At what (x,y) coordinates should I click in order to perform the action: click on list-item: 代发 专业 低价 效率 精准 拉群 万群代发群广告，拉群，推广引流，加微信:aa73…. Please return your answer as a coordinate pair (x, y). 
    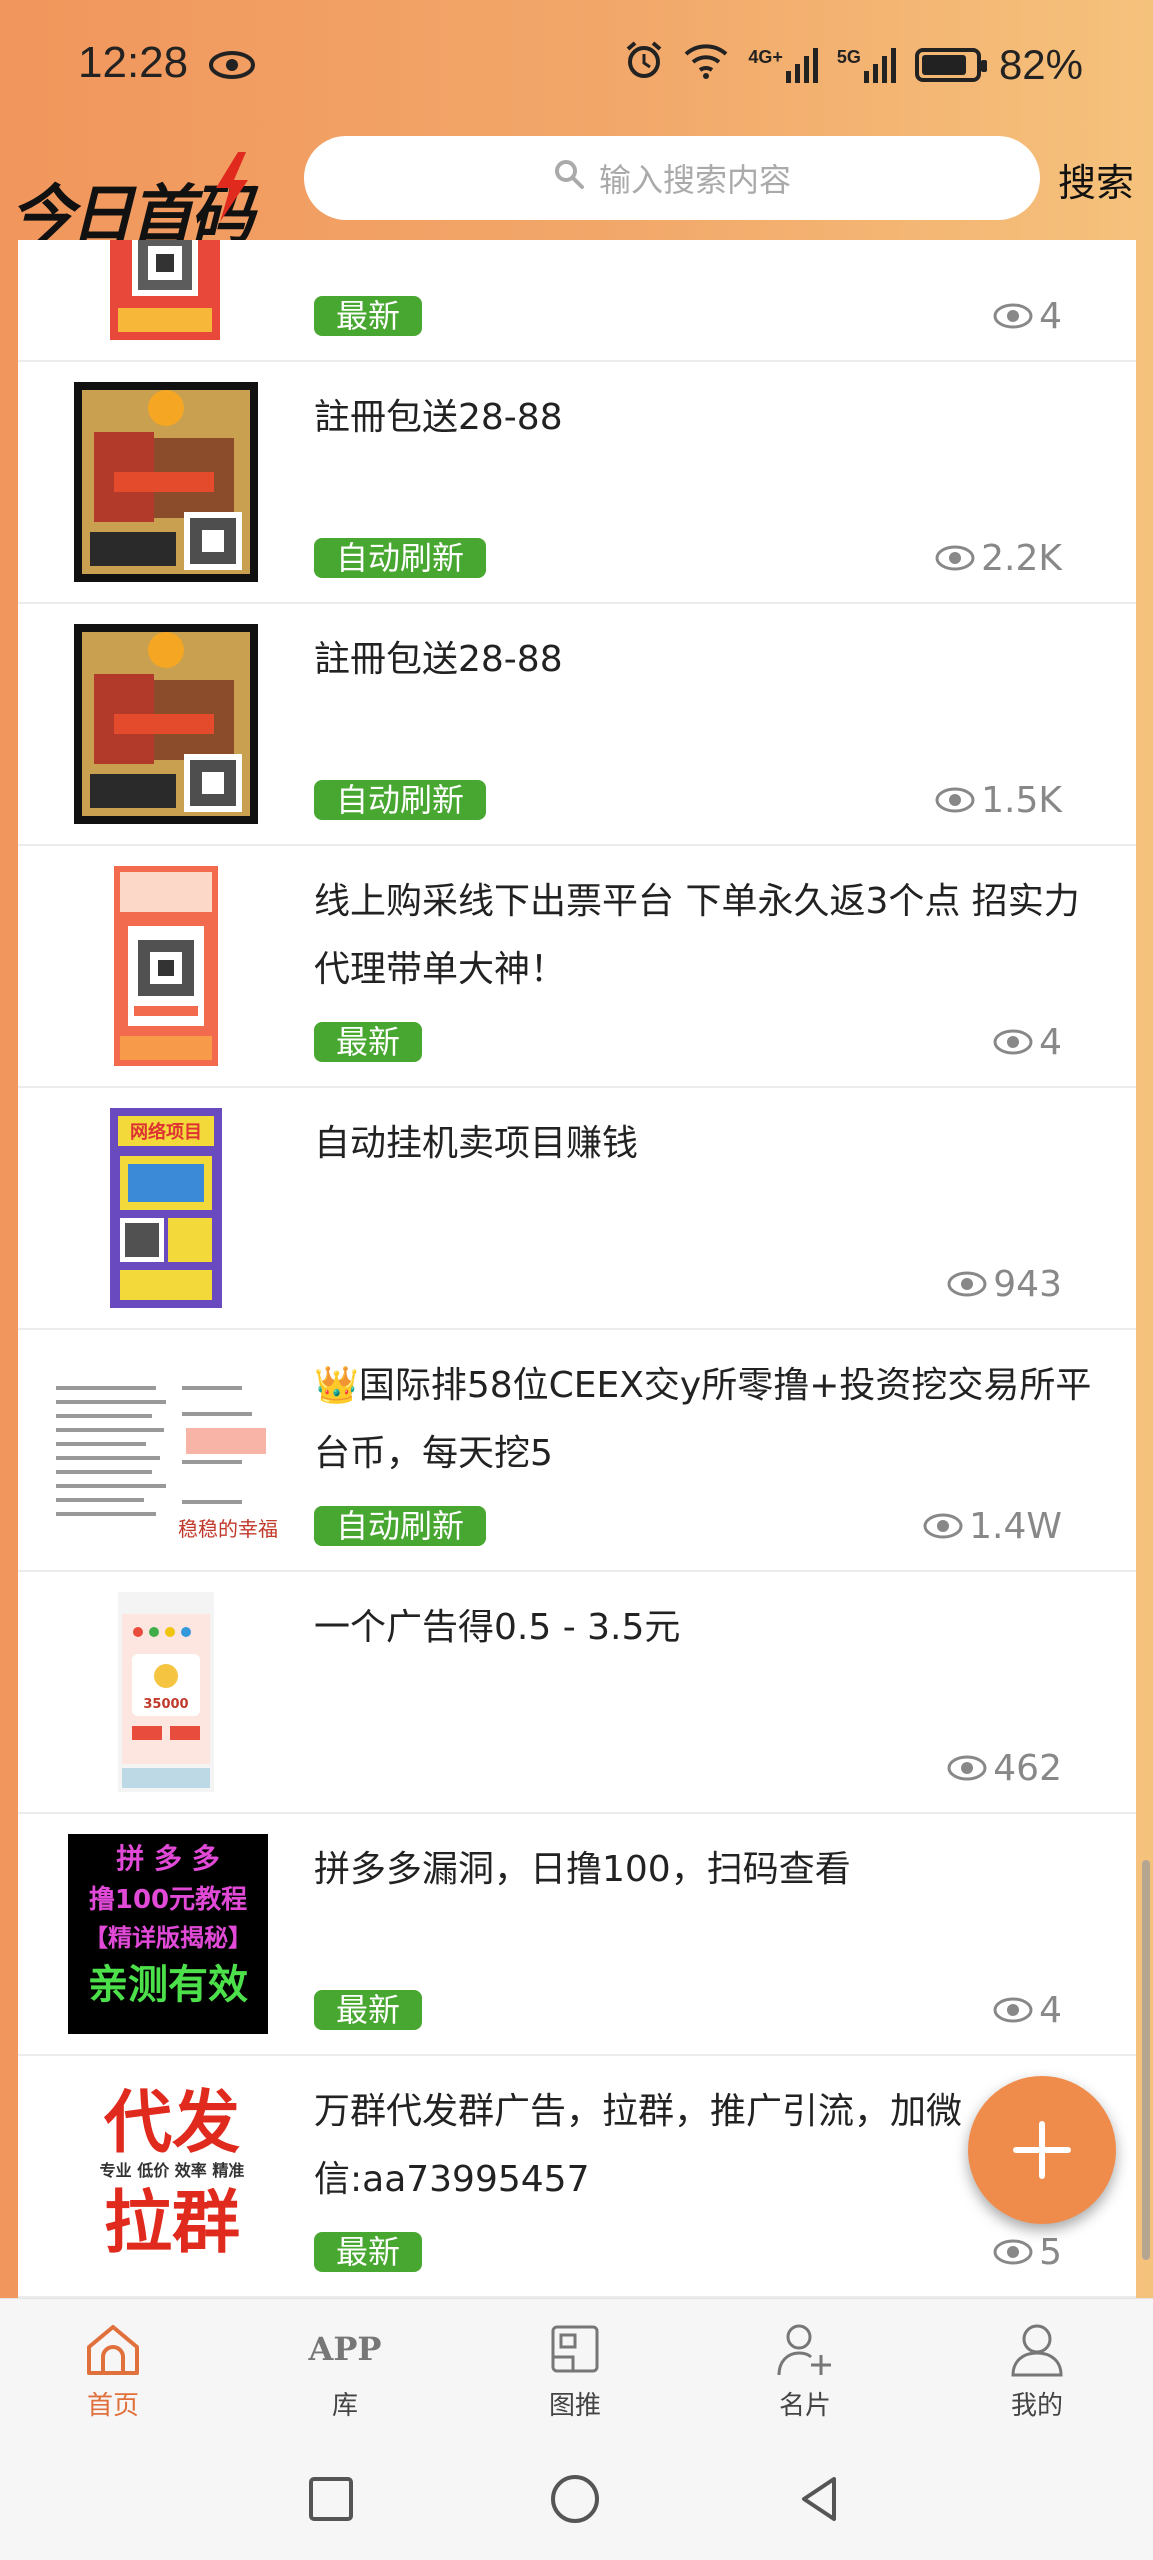
    Looking at the image, I should click on (577, 2177).